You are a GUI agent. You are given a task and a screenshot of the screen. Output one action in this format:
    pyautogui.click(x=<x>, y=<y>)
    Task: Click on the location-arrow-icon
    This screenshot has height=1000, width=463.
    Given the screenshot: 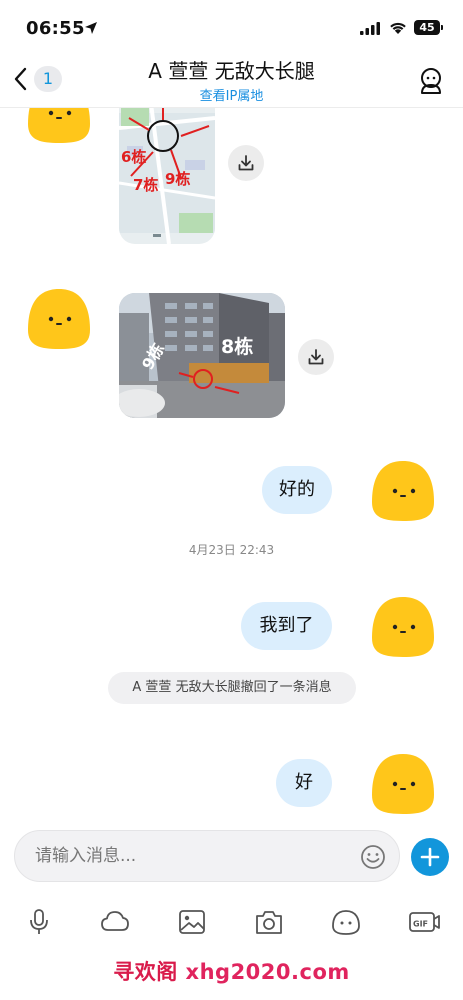 What is the action you would take?
    pyautogui.click(x=91, y=28)
    